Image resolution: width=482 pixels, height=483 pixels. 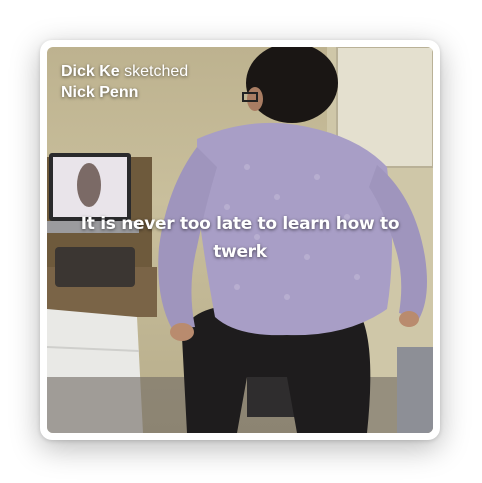 I want to click on action-text: sketched, so click(x=156, y=71).